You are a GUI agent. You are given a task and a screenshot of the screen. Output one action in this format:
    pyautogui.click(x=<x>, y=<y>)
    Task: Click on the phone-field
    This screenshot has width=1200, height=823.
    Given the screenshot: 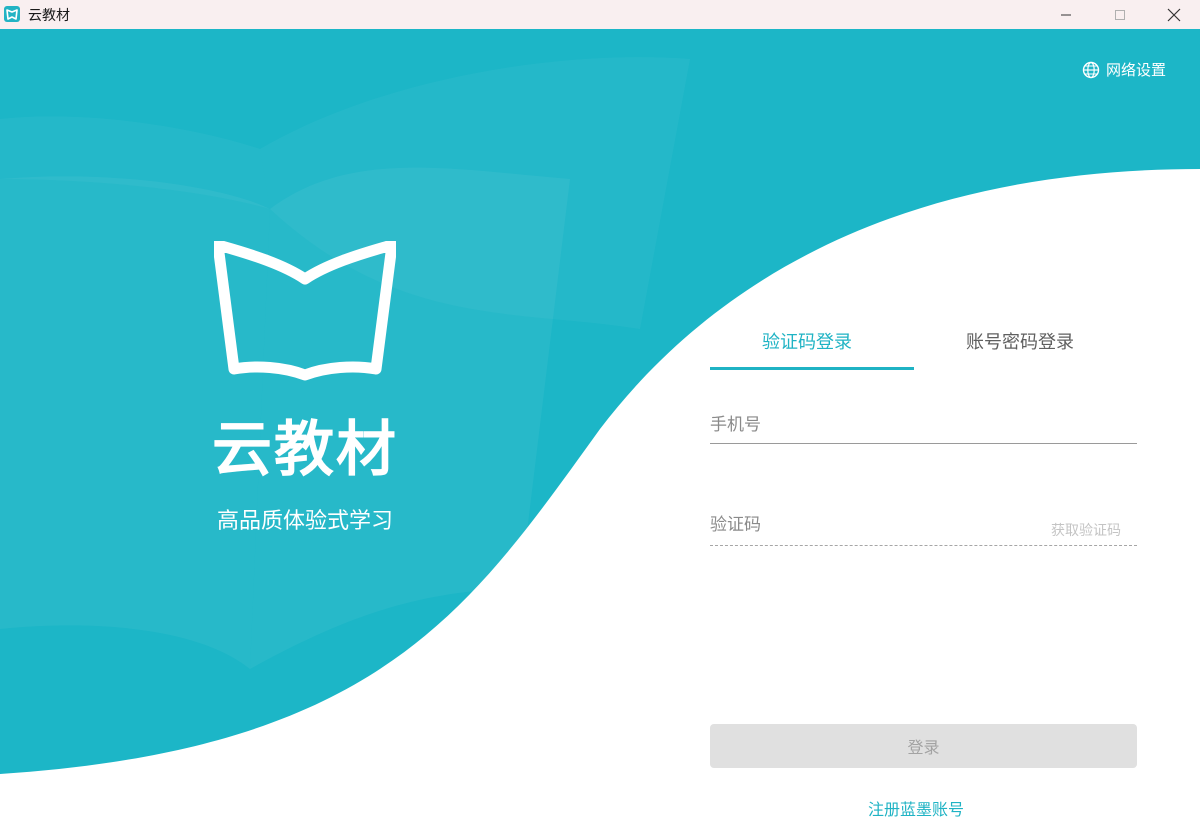 What is the action you would take?
    pyautogui.click(x=923, y=427)
    